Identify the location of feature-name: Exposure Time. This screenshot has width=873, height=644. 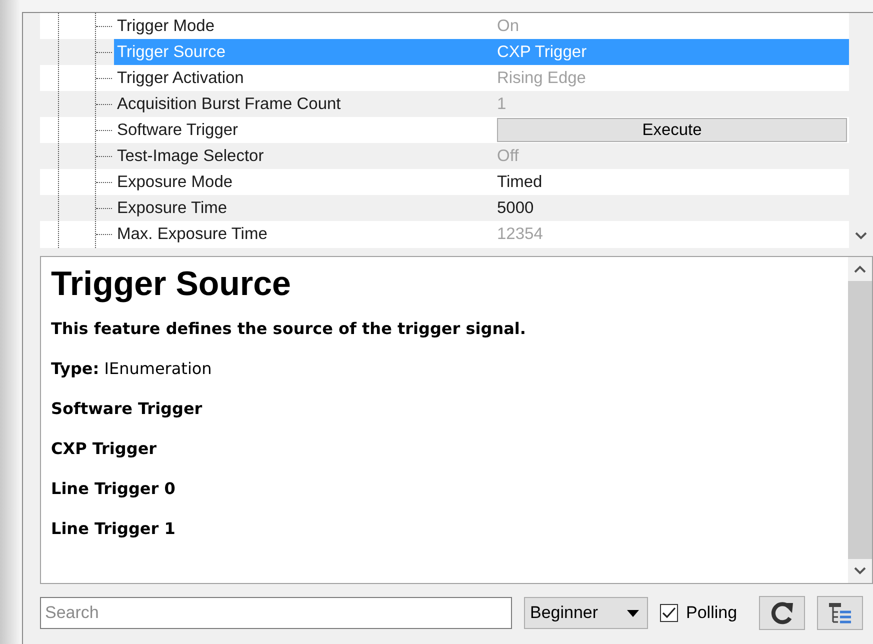
(303, 208).